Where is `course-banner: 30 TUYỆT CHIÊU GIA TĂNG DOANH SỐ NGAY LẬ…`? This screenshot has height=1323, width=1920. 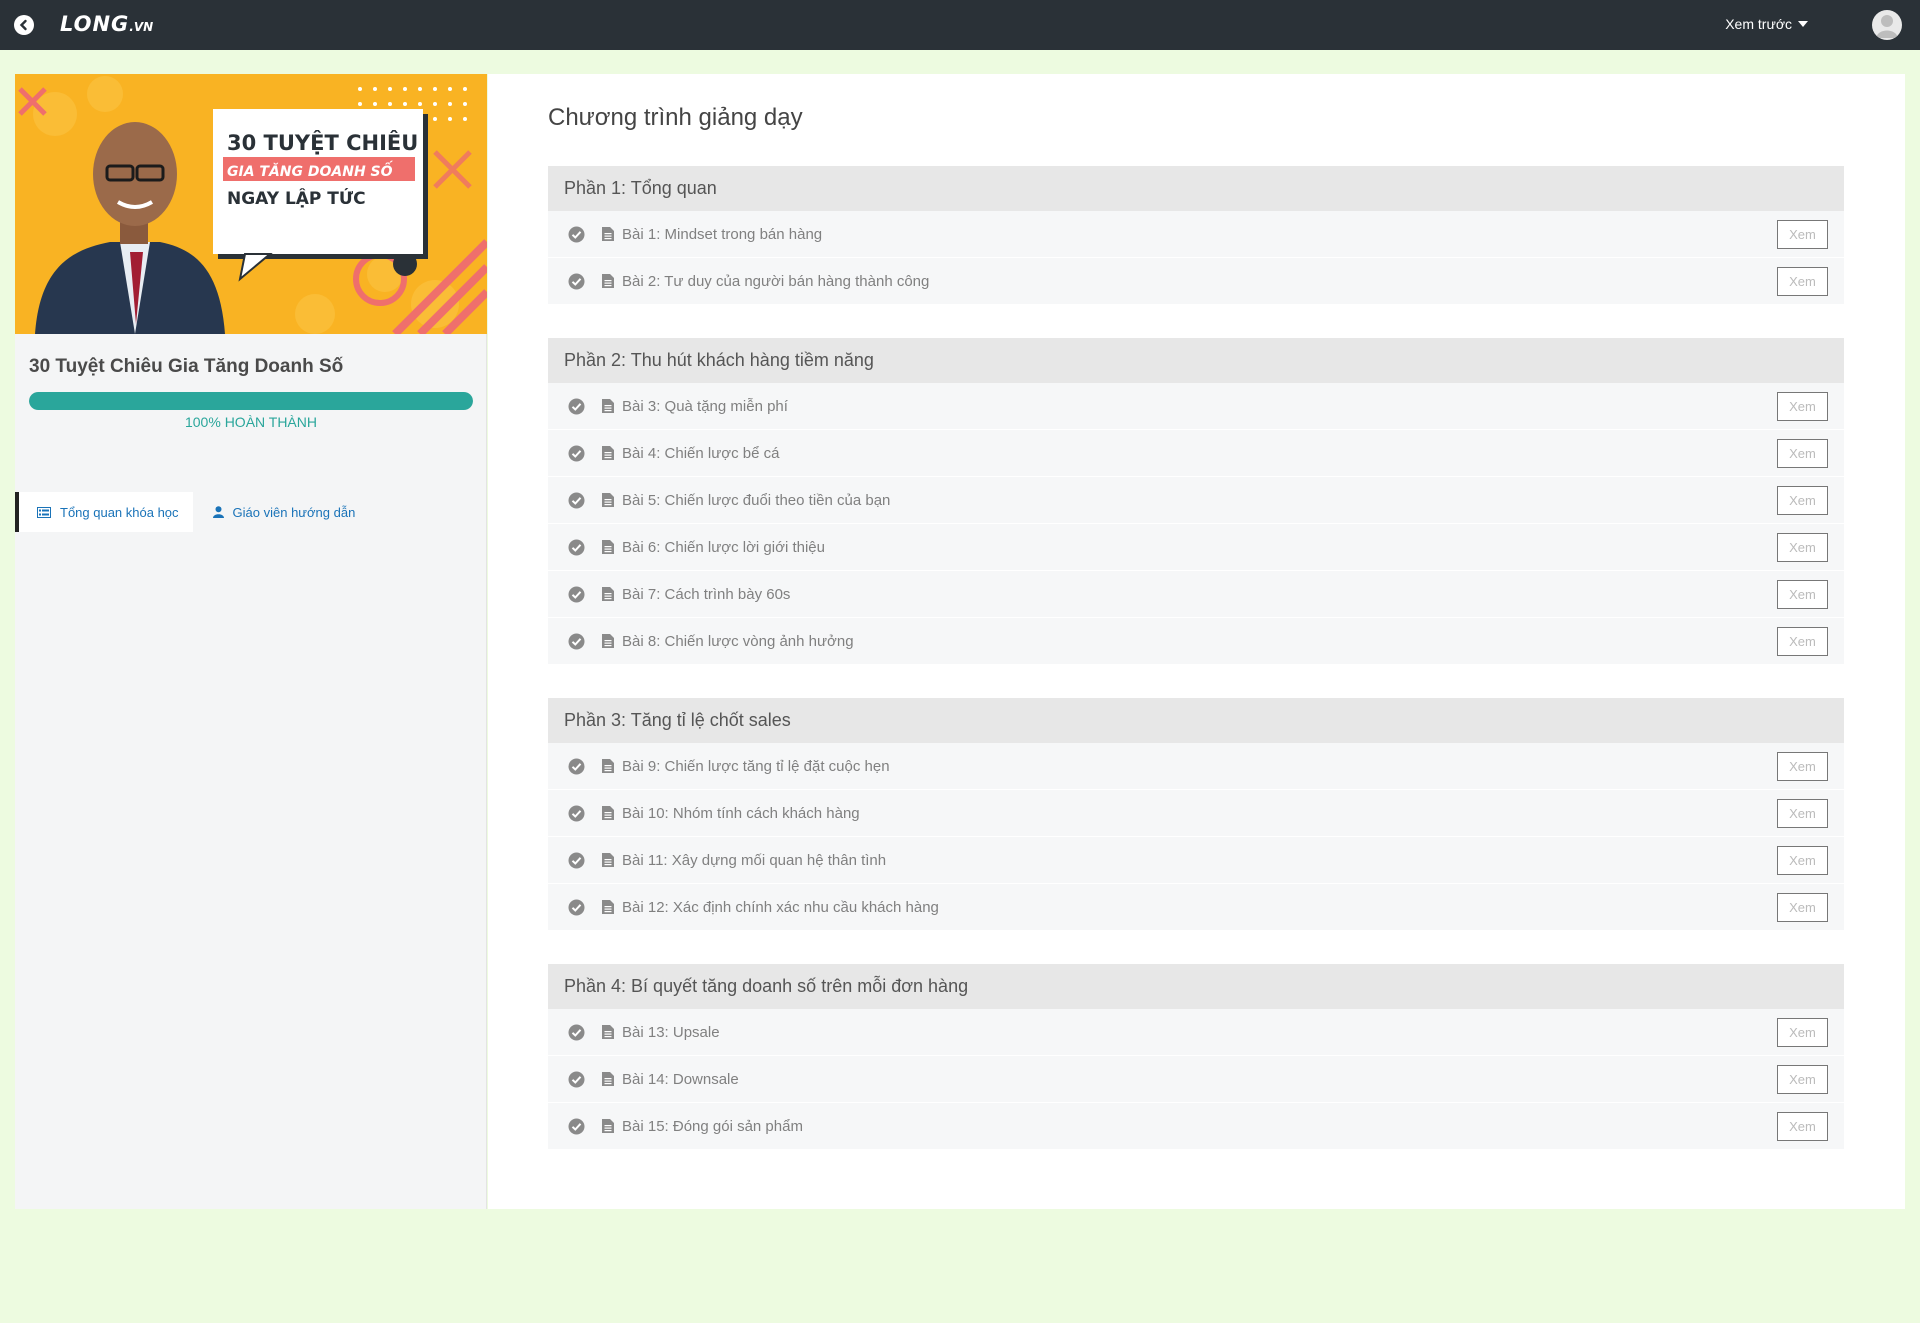 course-banner: 30 TUYỆT CHIÊU GIA TĂNG DOANH SỐ NGAY LẬ… is located at coordinates (251, 204).